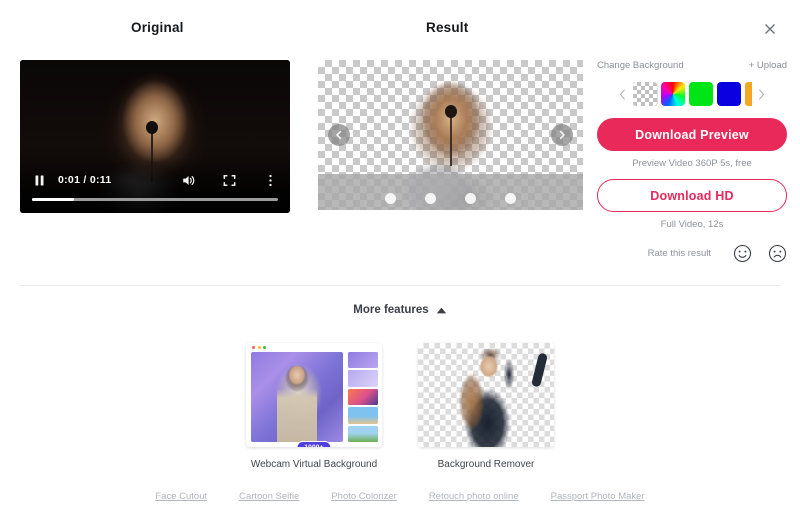  What do you see at coordinates (259, 347) in the screenshot?
I see `window-dots` at bounding box center [259, 347].